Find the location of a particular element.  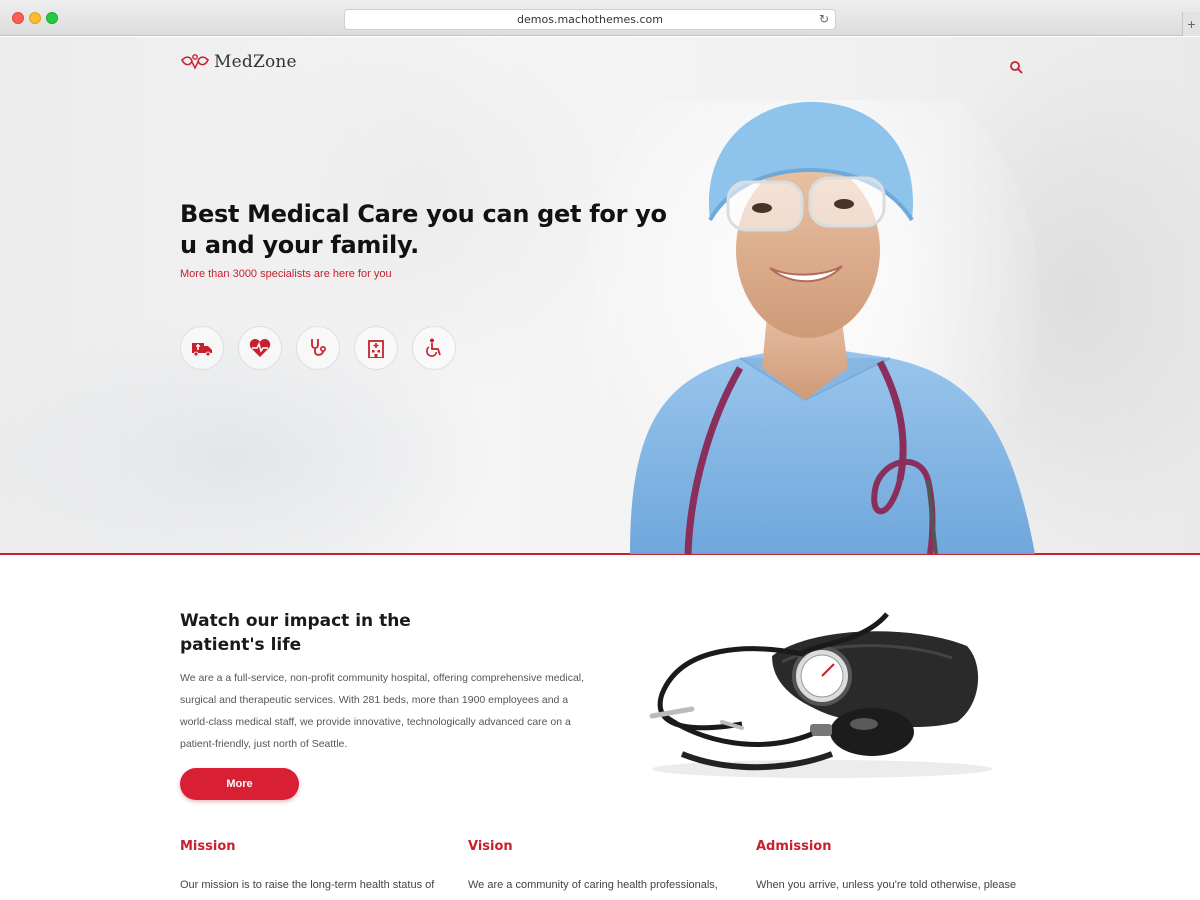

browser-toolbar: demos.machothemes.com ↻ + is located at coordinates (600, 18).